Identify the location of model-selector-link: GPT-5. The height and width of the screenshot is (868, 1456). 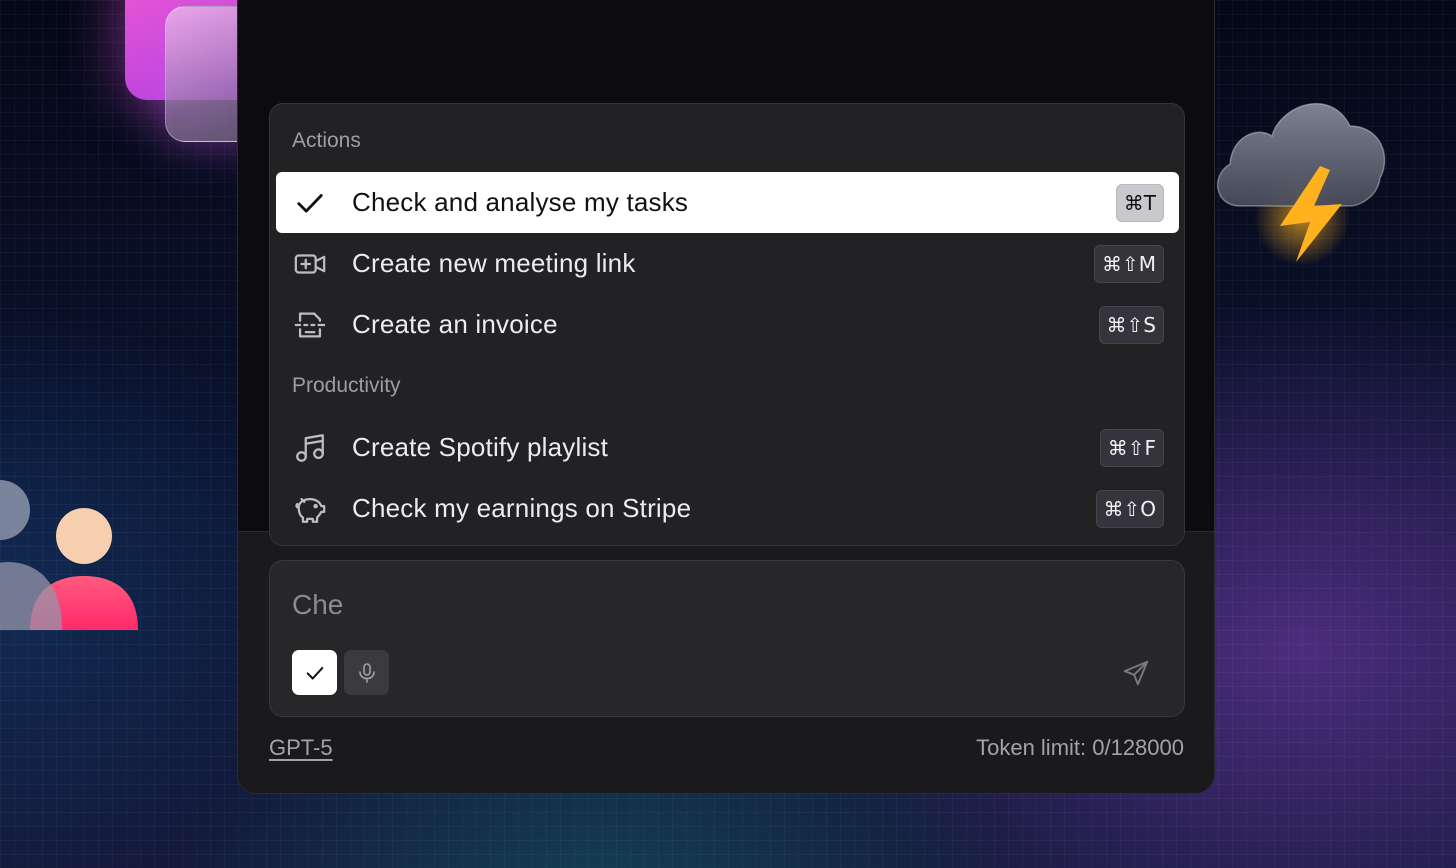
(301, 748).